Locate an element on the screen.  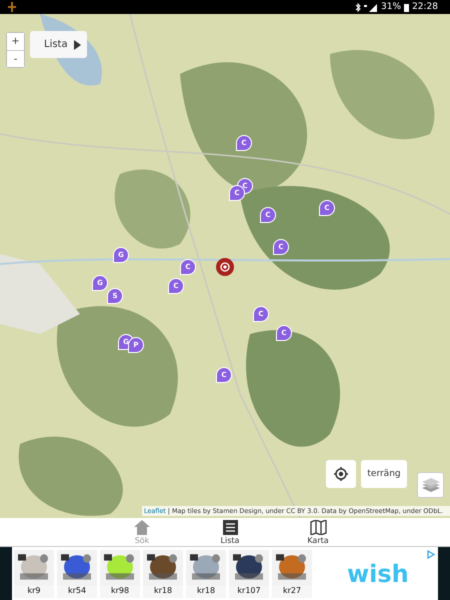
home-icon is located at coordinates (142, 527).